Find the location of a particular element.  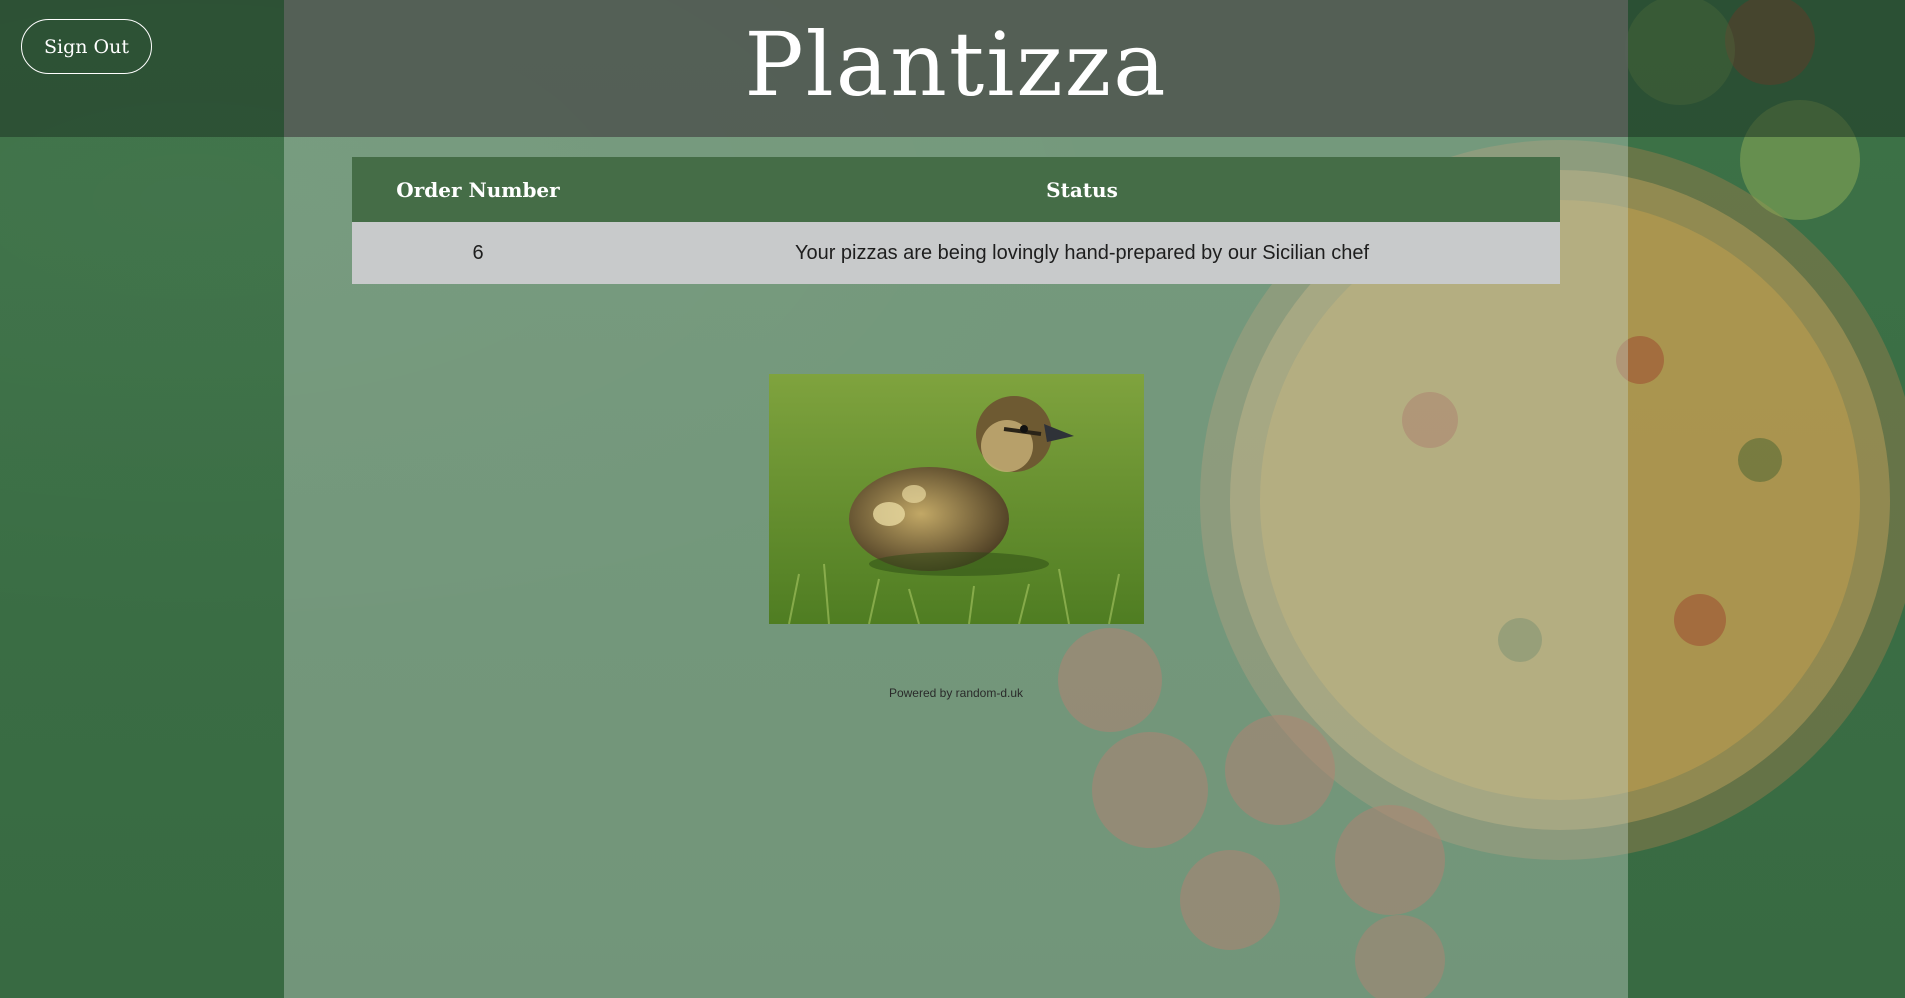

duckling-photo-icon is located at coordinates (956, 499).